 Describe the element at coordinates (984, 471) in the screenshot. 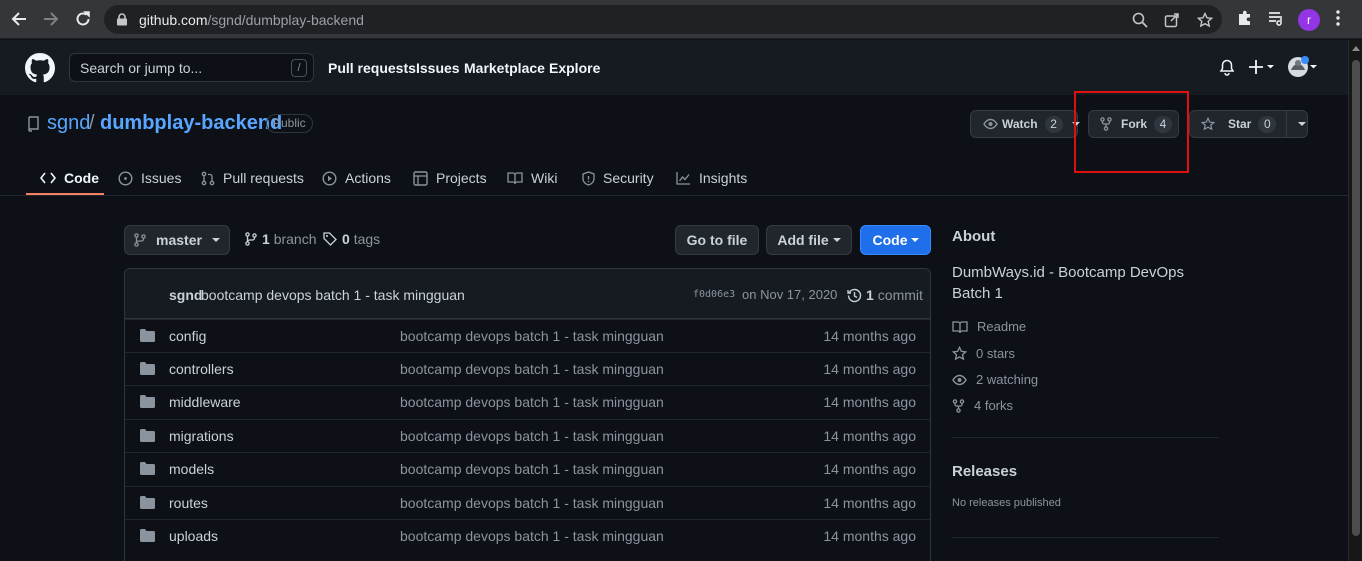

I see `releases-heading: Releases` at that location.